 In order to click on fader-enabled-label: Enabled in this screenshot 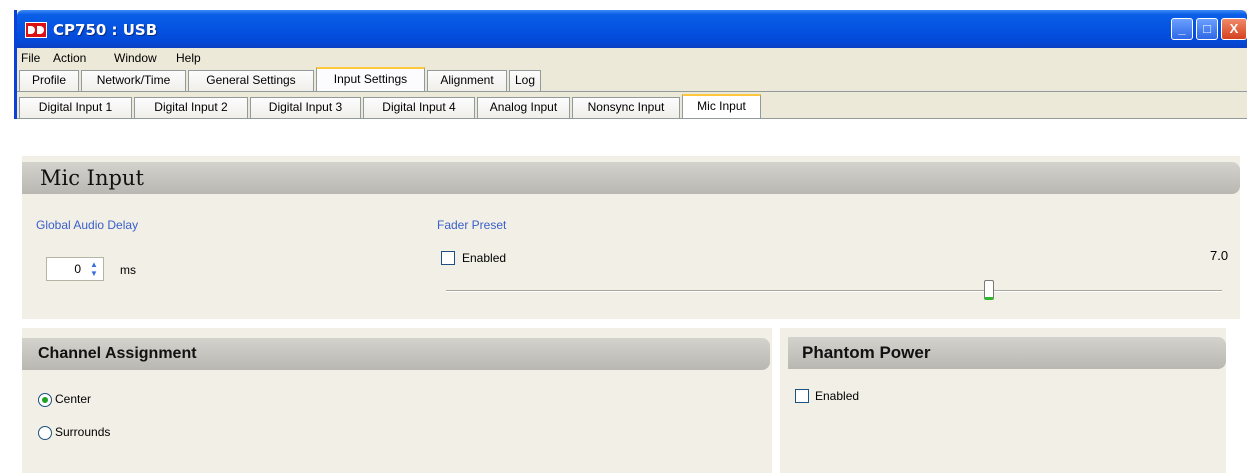, I will do `click(484, 258)`.